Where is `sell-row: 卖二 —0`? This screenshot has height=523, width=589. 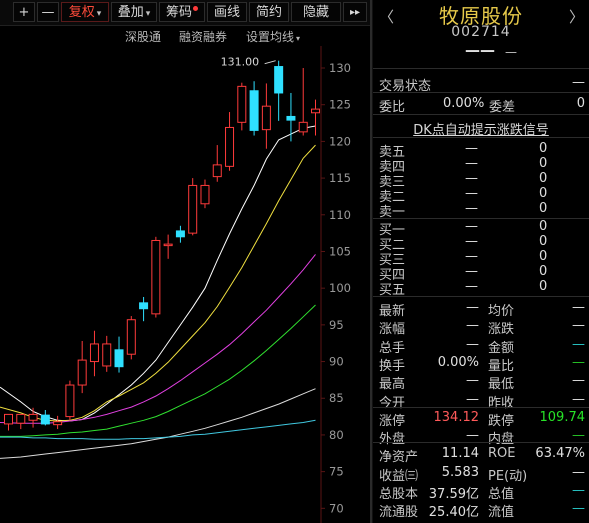 sell-row: 卖二 —0 is located at coordinates (481, 195).